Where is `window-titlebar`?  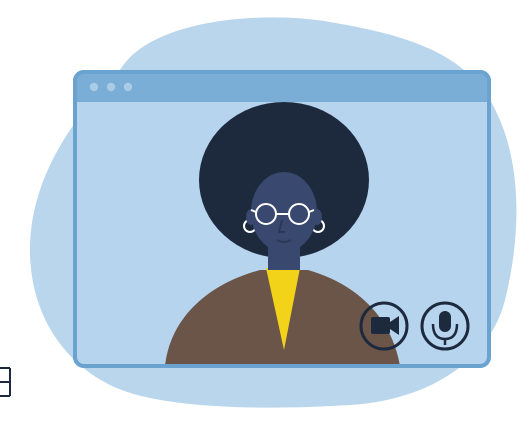
window-titlebar is located at coordinates (282, 88).